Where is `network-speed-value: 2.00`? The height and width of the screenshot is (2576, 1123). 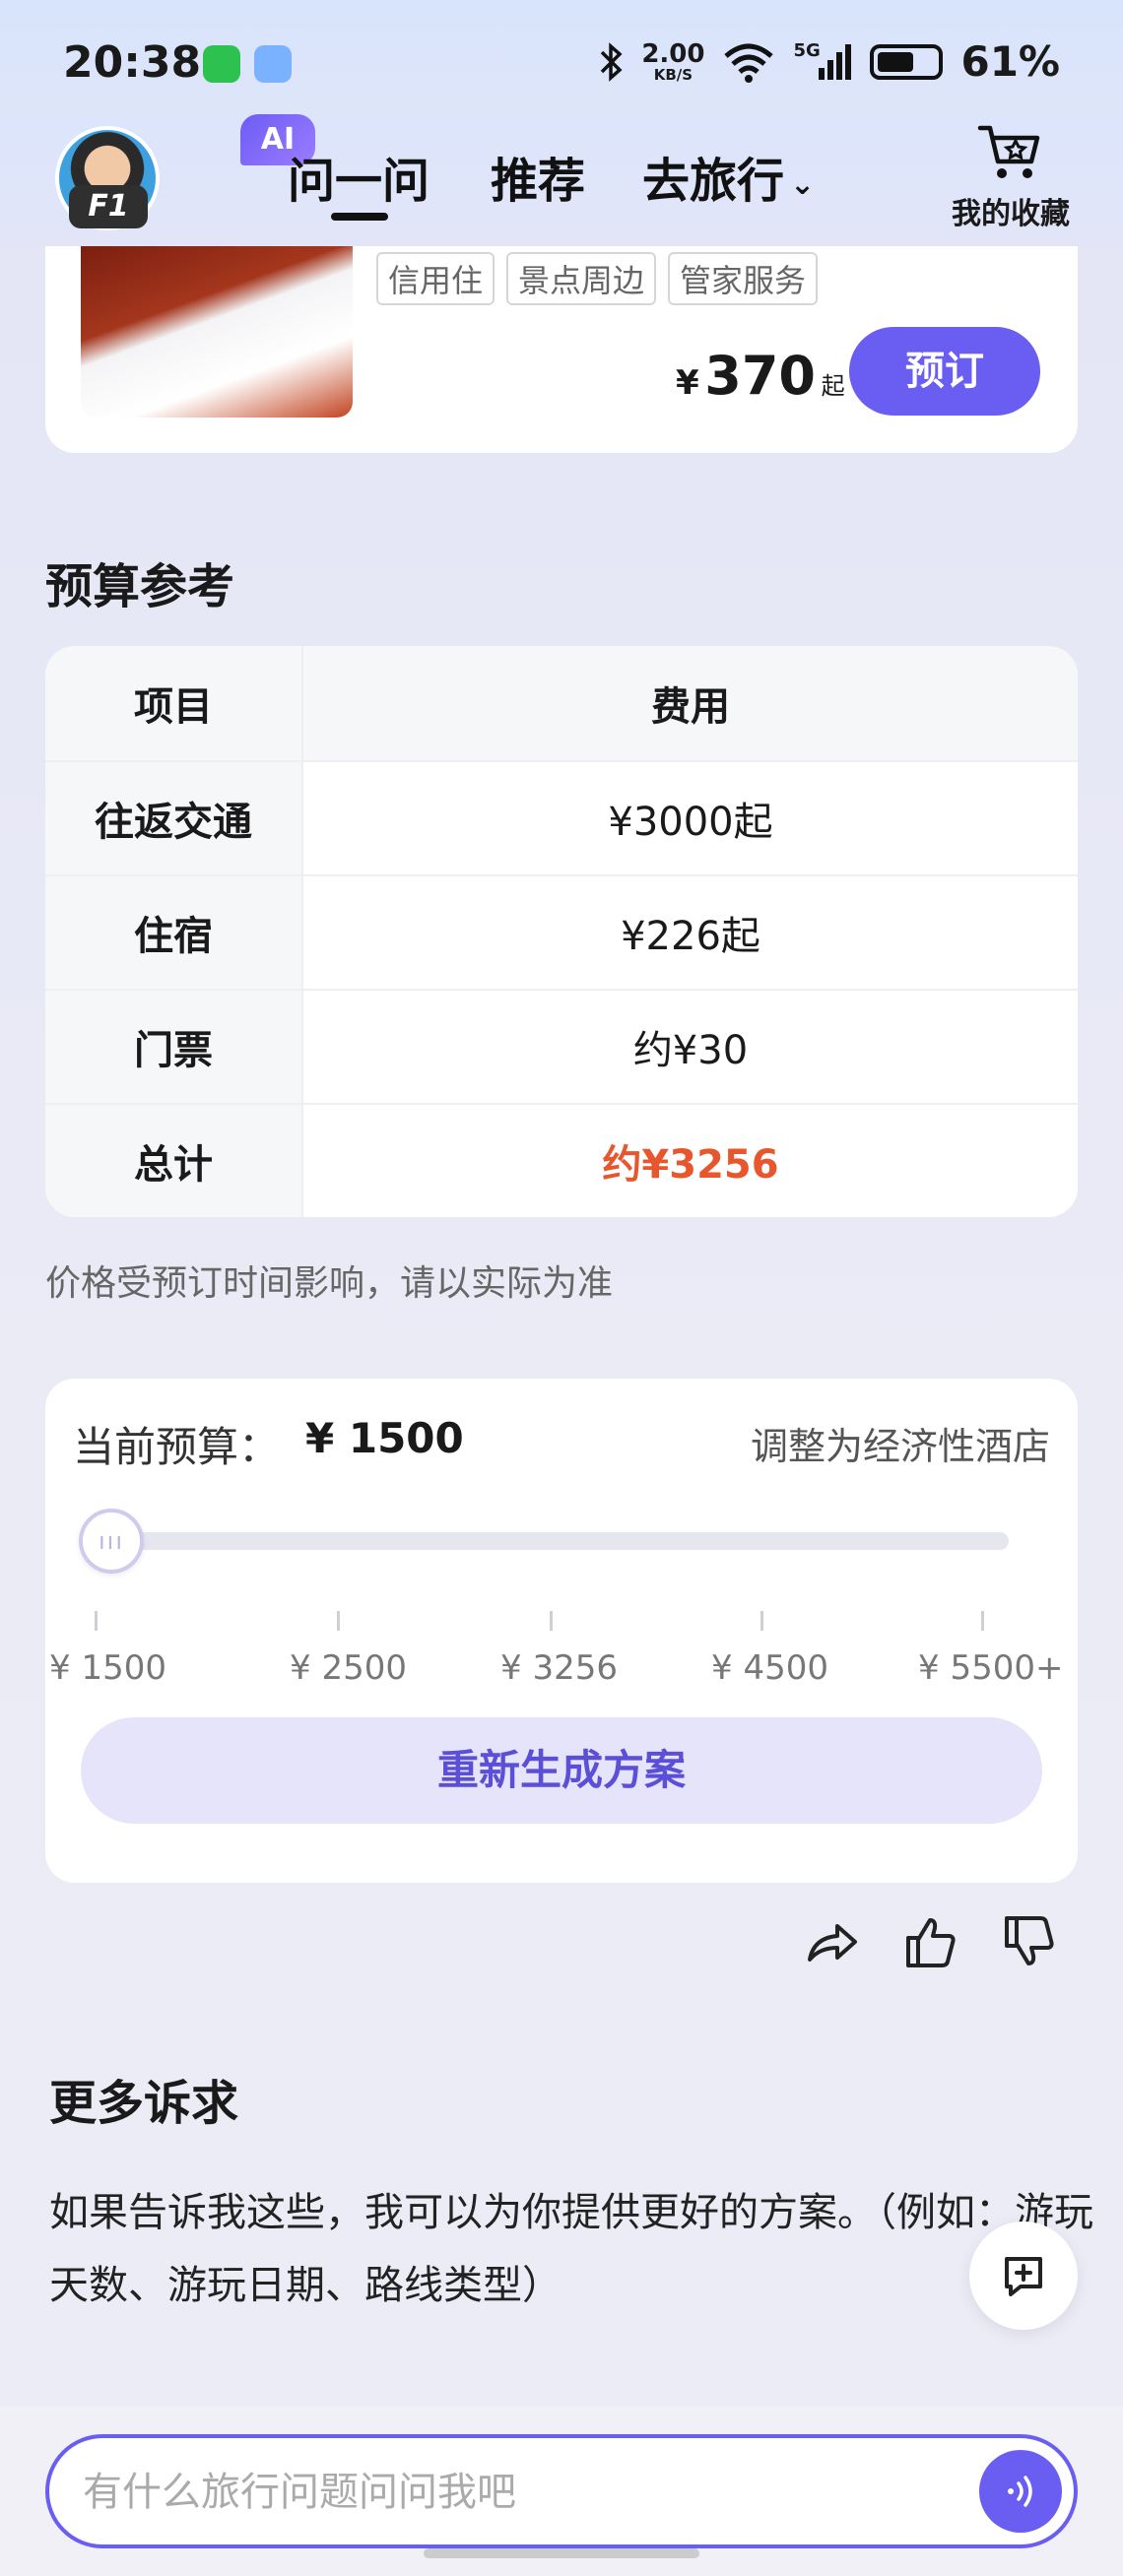
network-speed-value: 2.00 is located at coordinates (673, 53).